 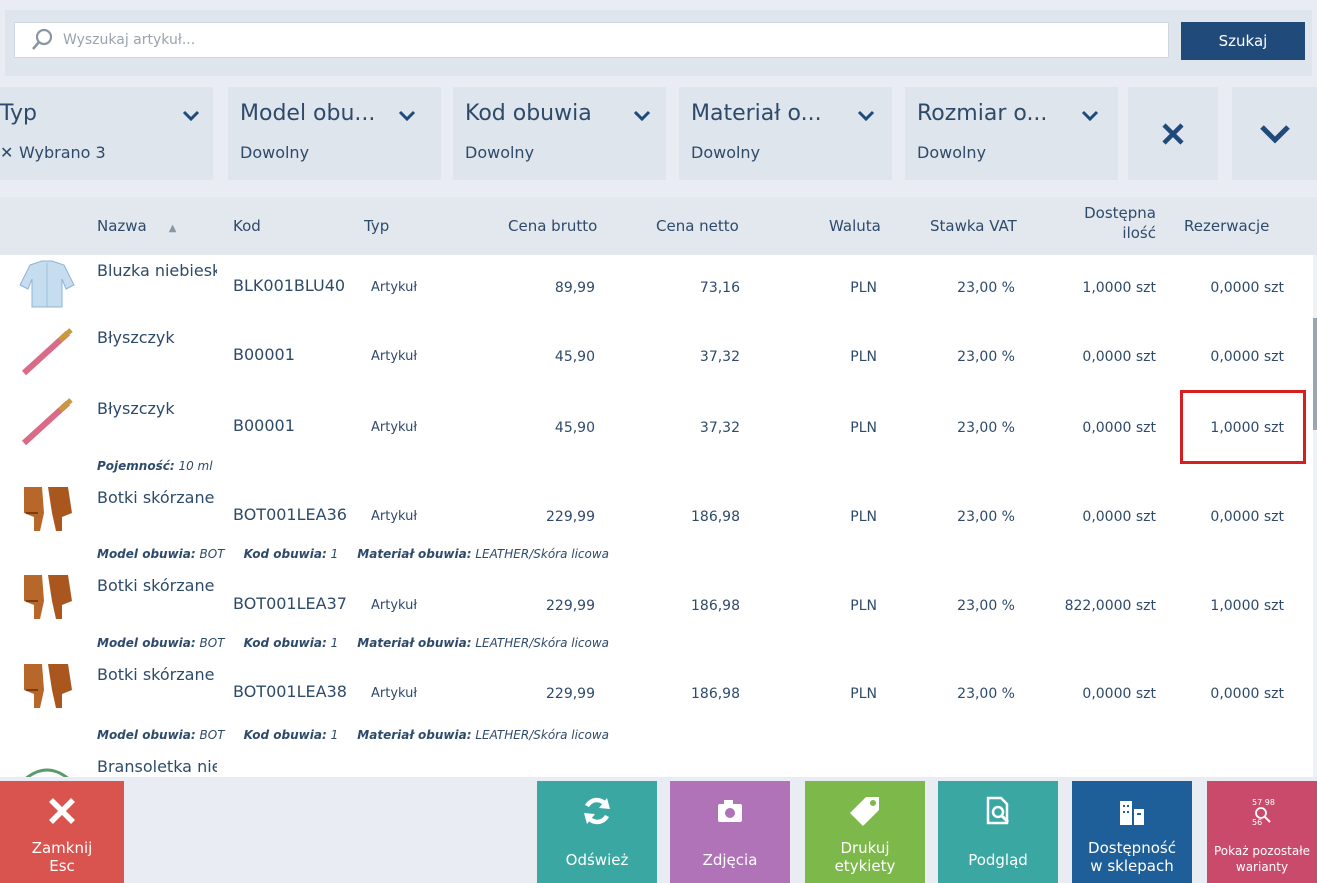 What do you see at coordinates (715, 606) in the screenshot?
I see `net-price: 186,98` at bounding box center [715, 606].